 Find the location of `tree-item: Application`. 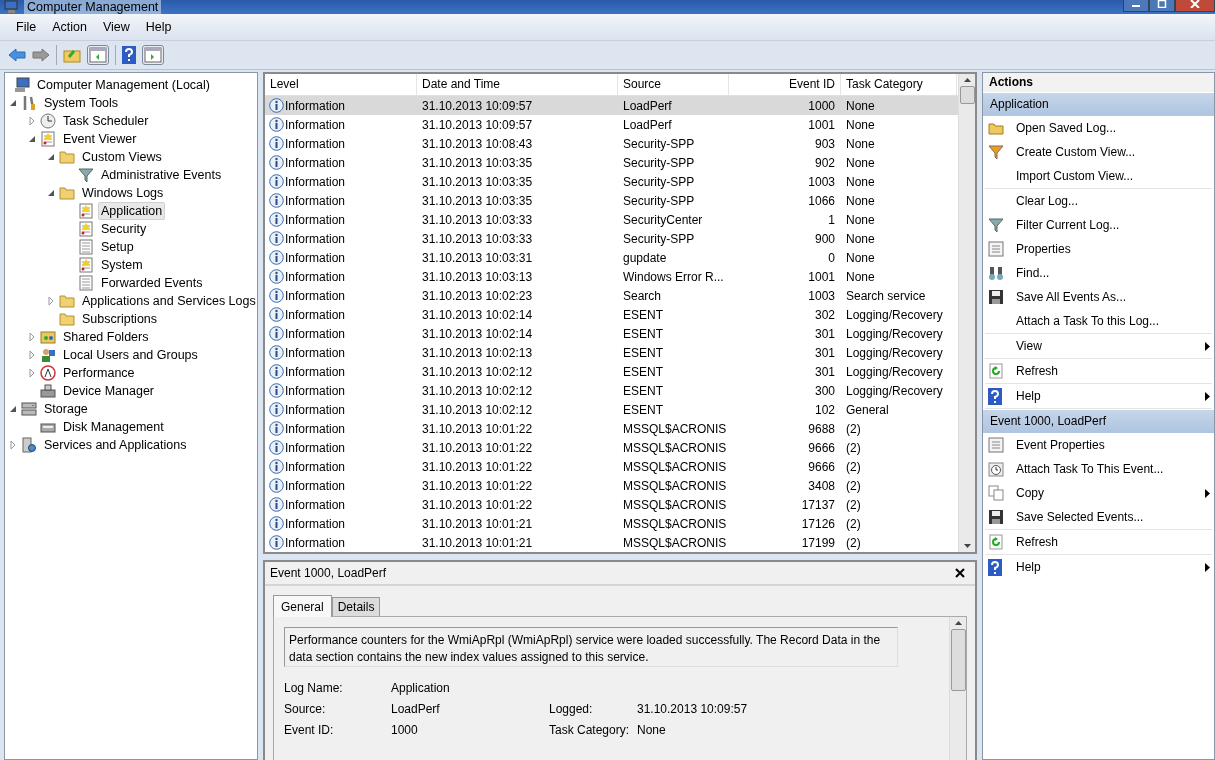

tree-item: Application is located at coordinates (132, 211).